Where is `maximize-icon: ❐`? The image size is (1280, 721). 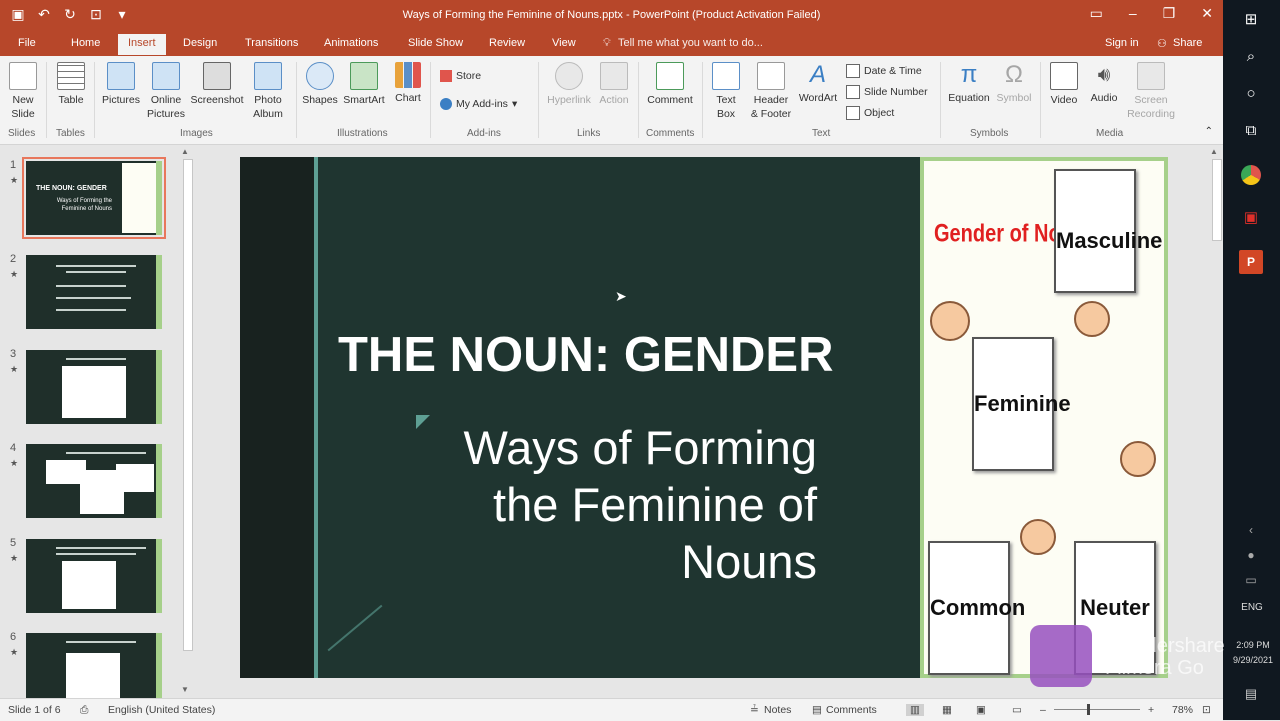 maximize-icon: ❐ is located at coordinates (1169, 13).